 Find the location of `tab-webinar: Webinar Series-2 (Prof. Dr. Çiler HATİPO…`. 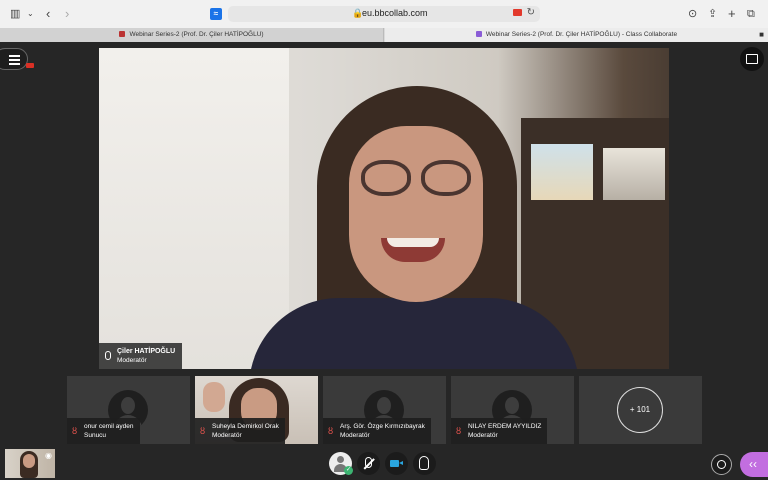

tab-webinar: Webinar Series-2 (Prof. Dr. Çiler HATİPO… is located at coordinates (192, 35).